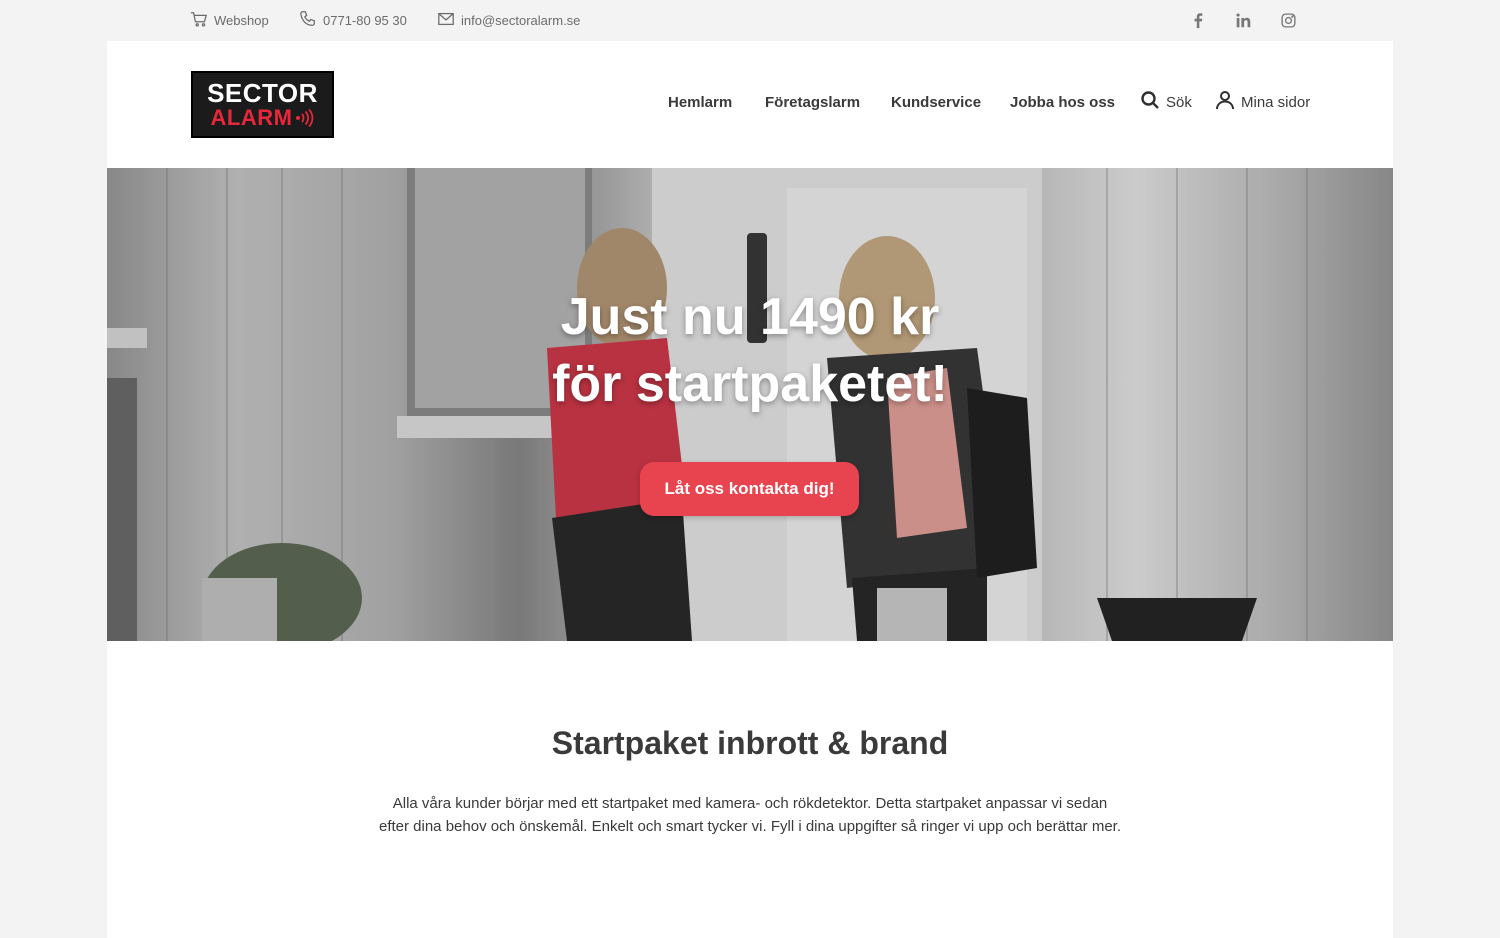 Image resolution: width=1500 pixels, height=938 pixels. I want to click on search-icon, so click(1150, 102).